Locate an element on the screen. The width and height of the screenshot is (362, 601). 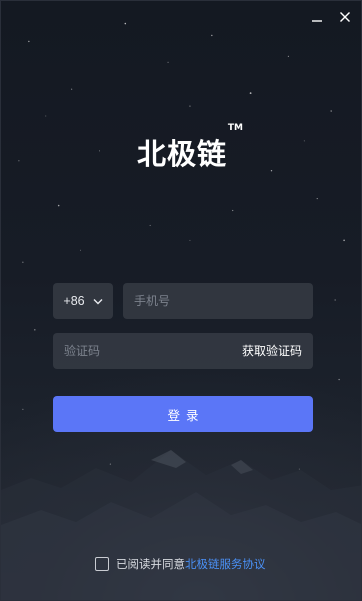
phone-field is located at coordinates (218, 301).